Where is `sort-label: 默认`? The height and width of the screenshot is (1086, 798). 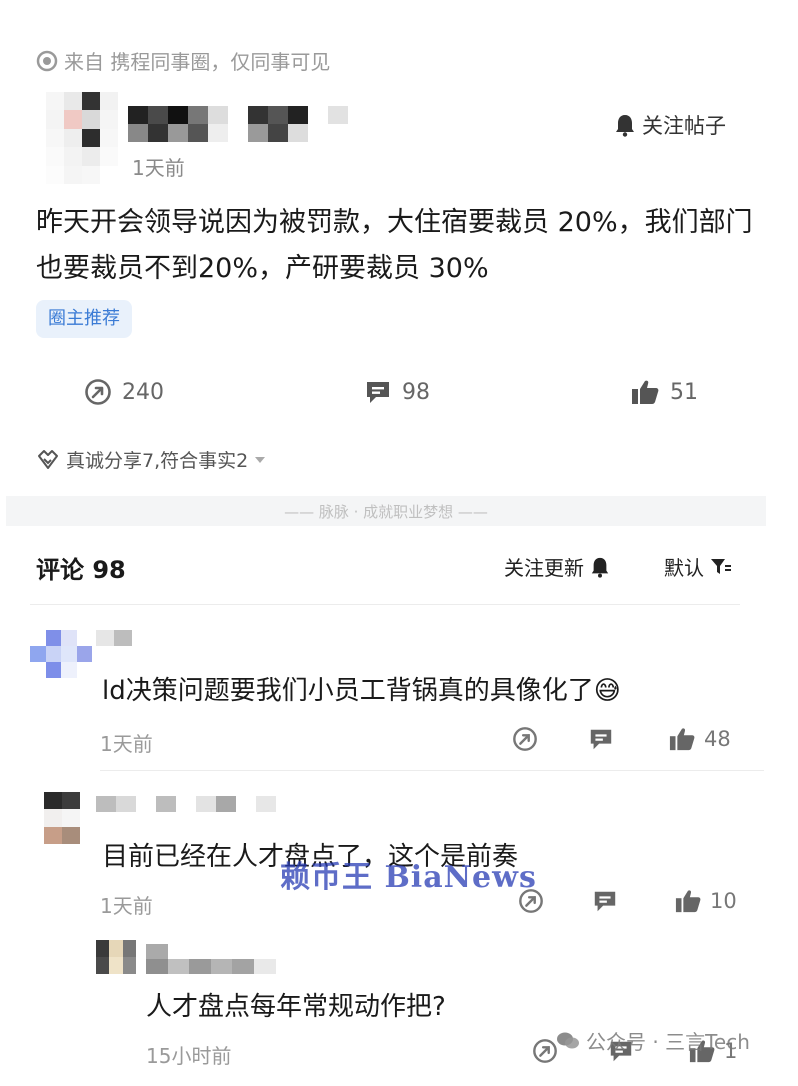 sort-label: 默认 is located at coordinates (684, 568).